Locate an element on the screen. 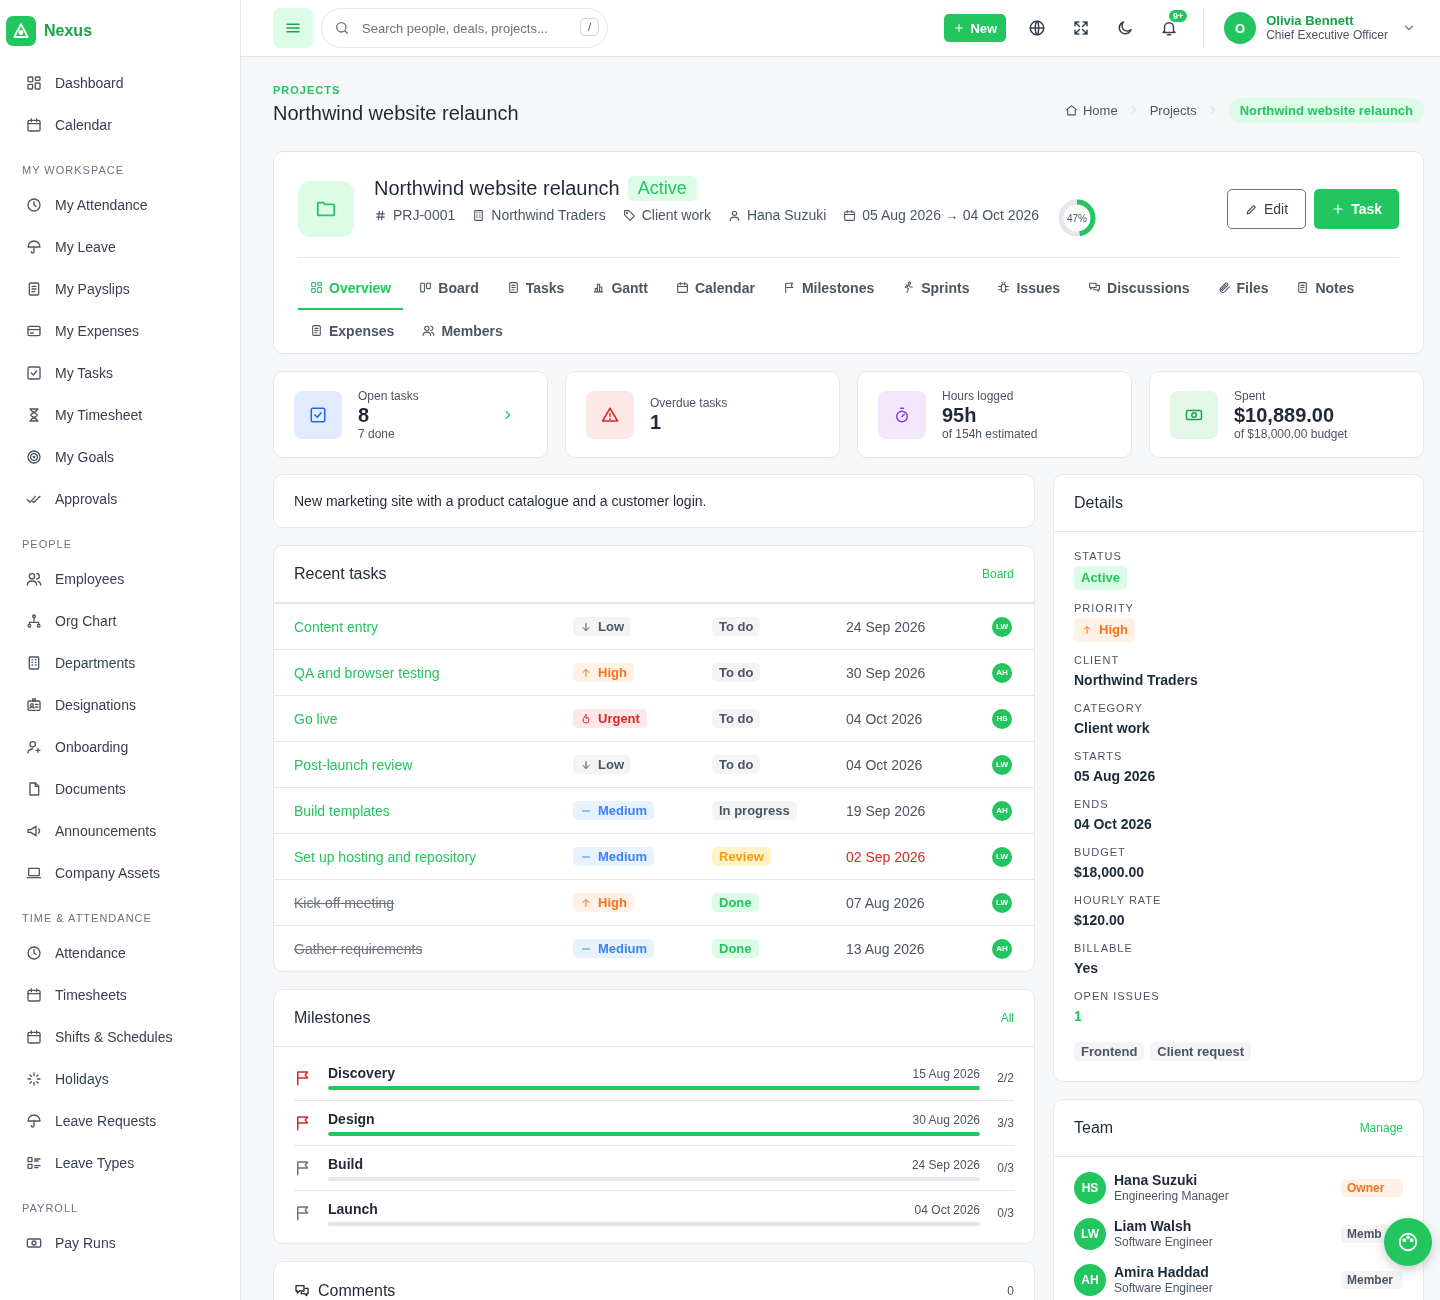  tab: Files is located at coordinates (1243, 288).